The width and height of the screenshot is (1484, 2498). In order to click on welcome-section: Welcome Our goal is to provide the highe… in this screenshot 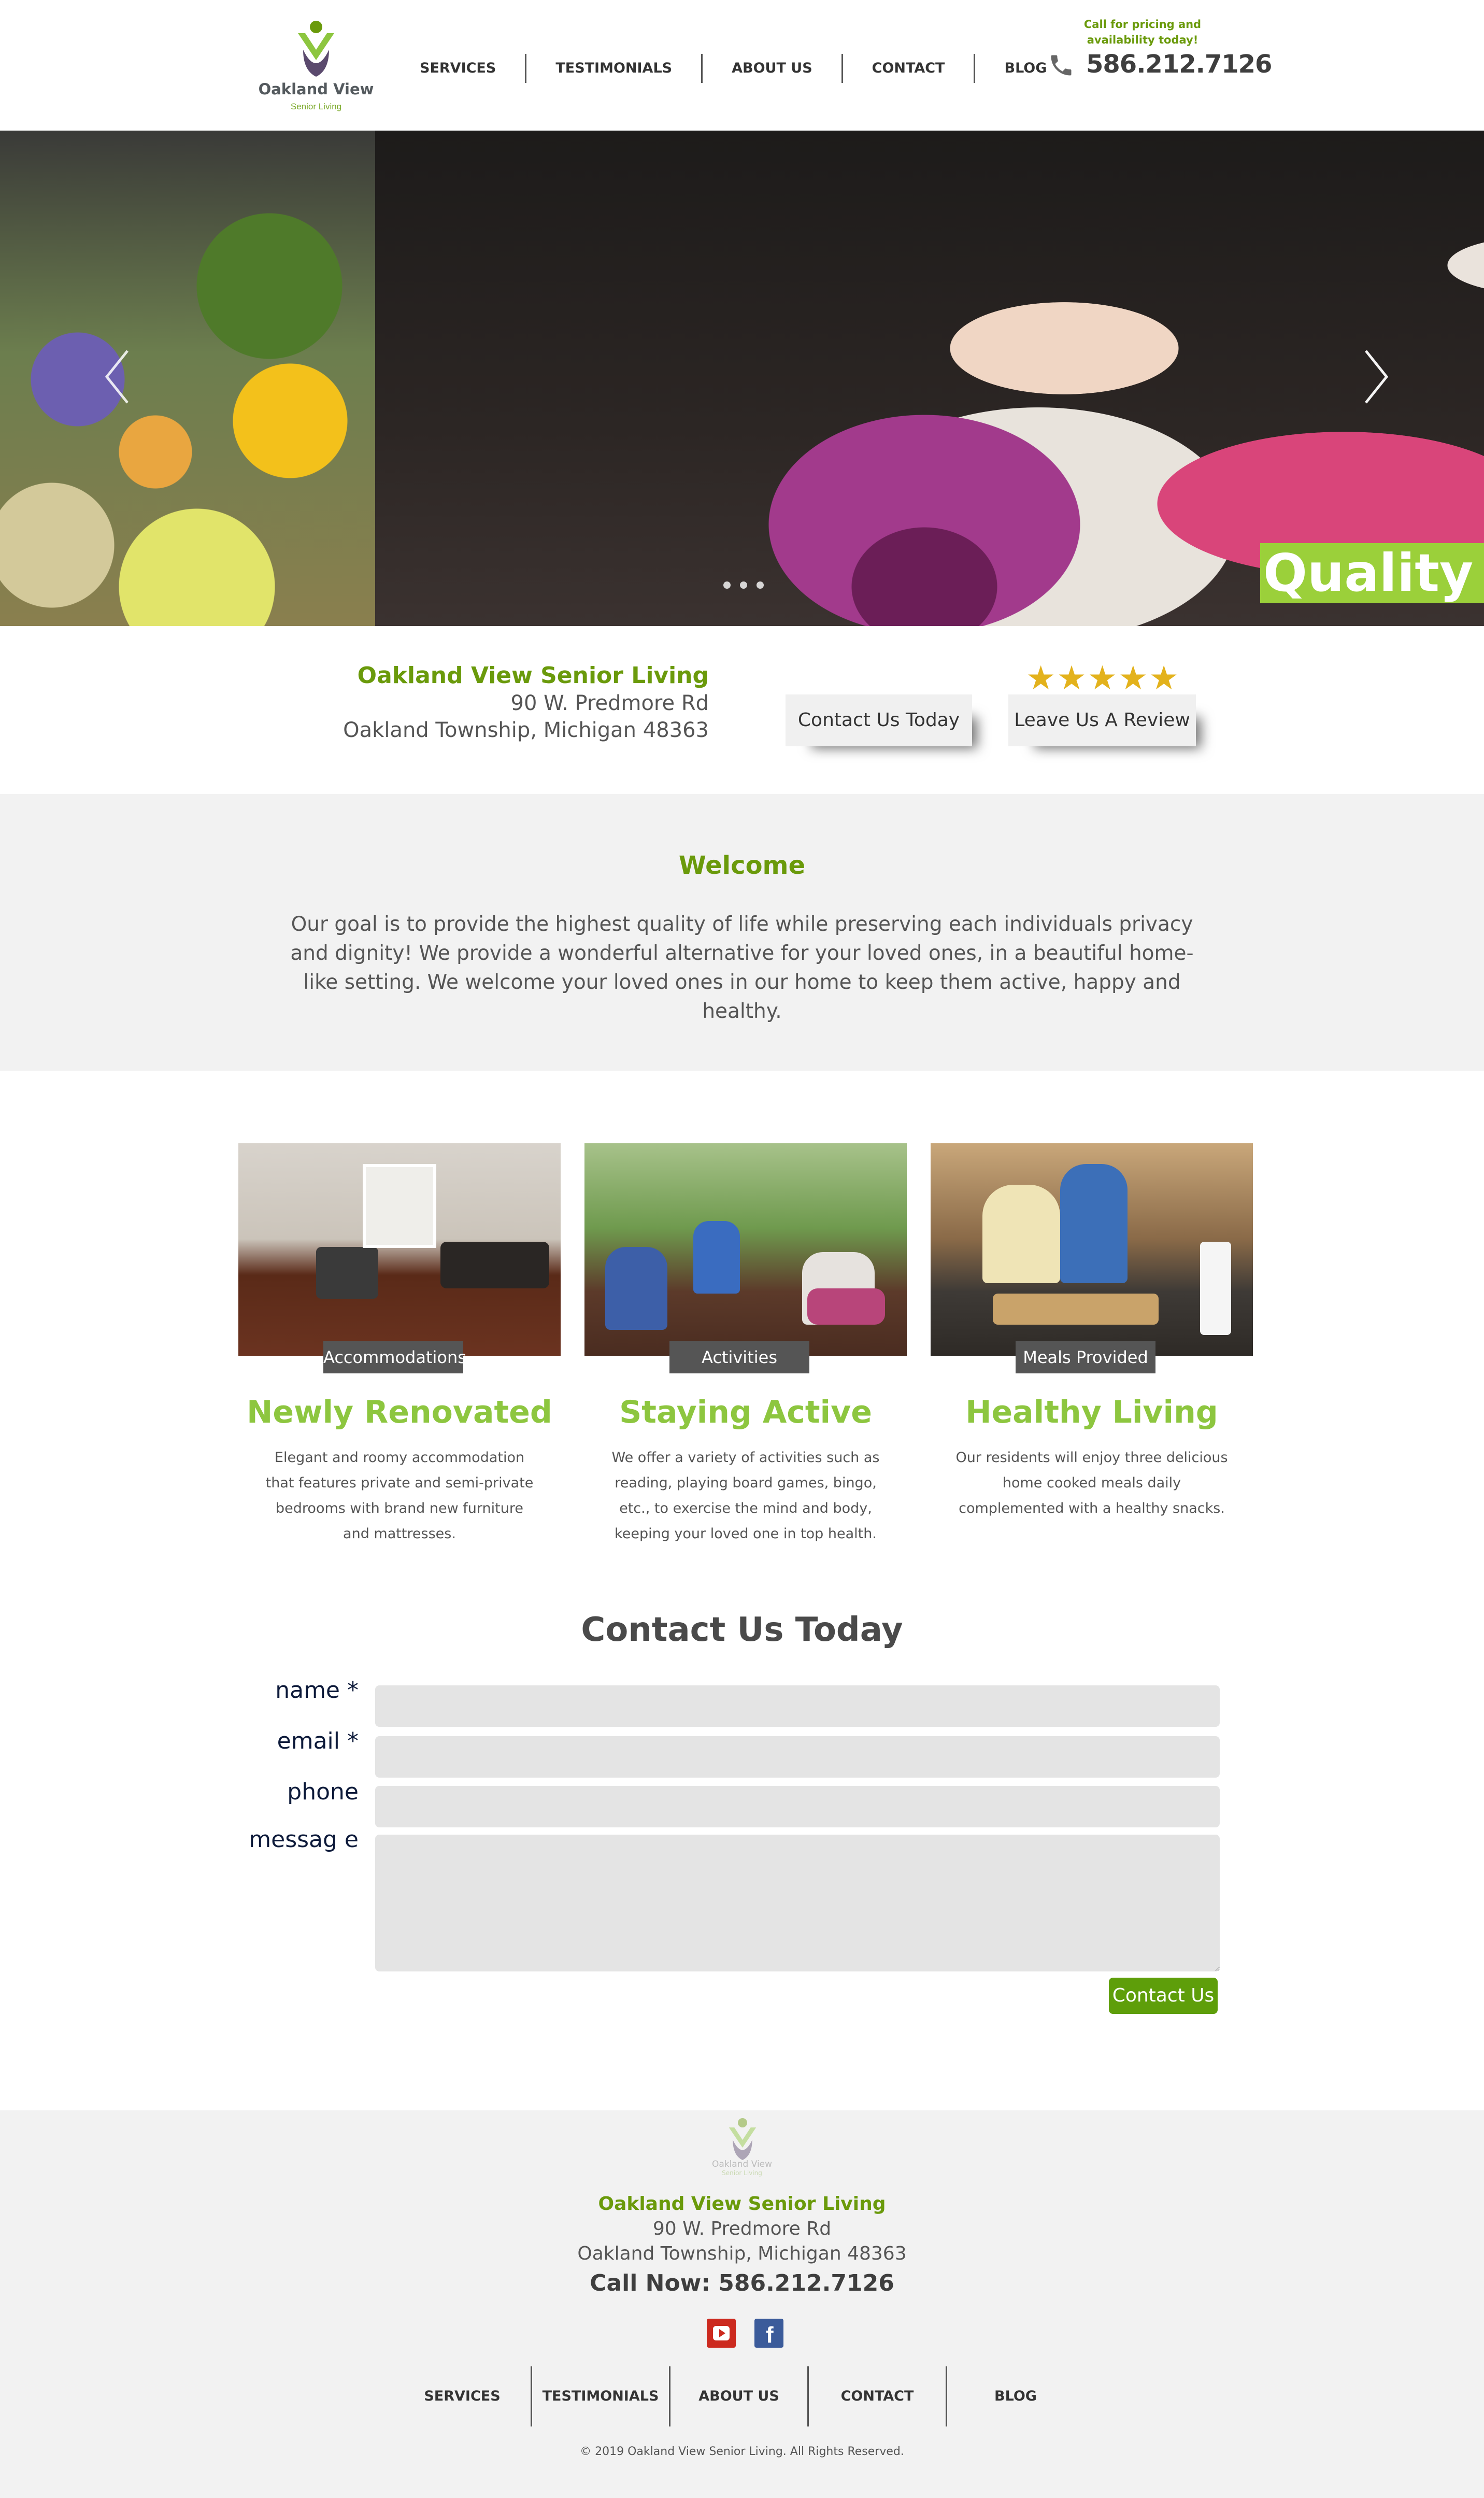, I will do `click(742, 932)`.